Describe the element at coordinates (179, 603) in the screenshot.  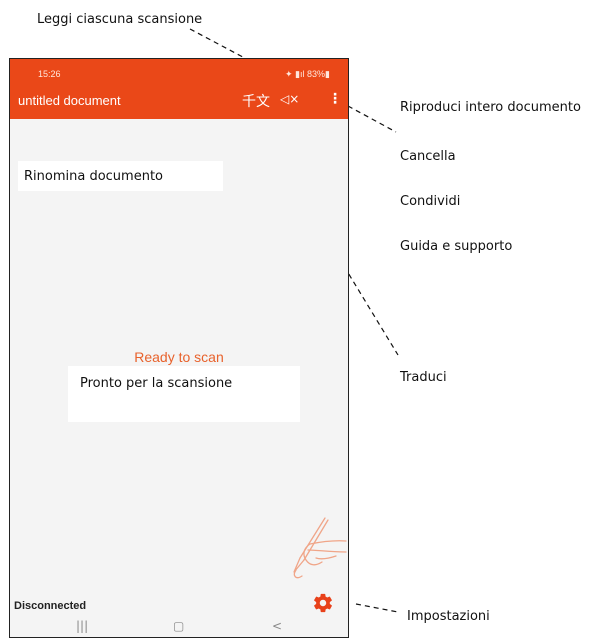
I see `bottom-bar: Disconnected` at that location.